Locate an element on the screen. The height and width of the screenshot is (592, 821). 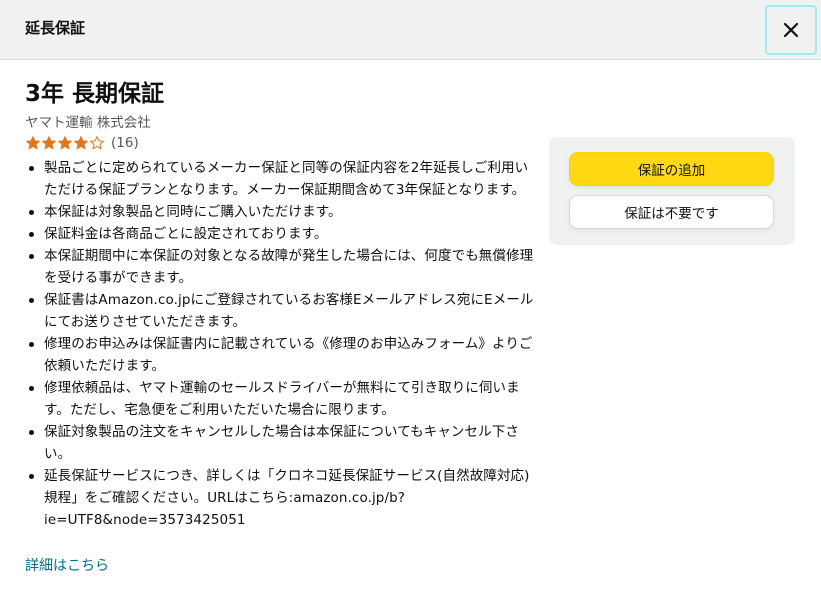
decline-warranty-button: 保証は不要です is located at coordinates (671, 212).